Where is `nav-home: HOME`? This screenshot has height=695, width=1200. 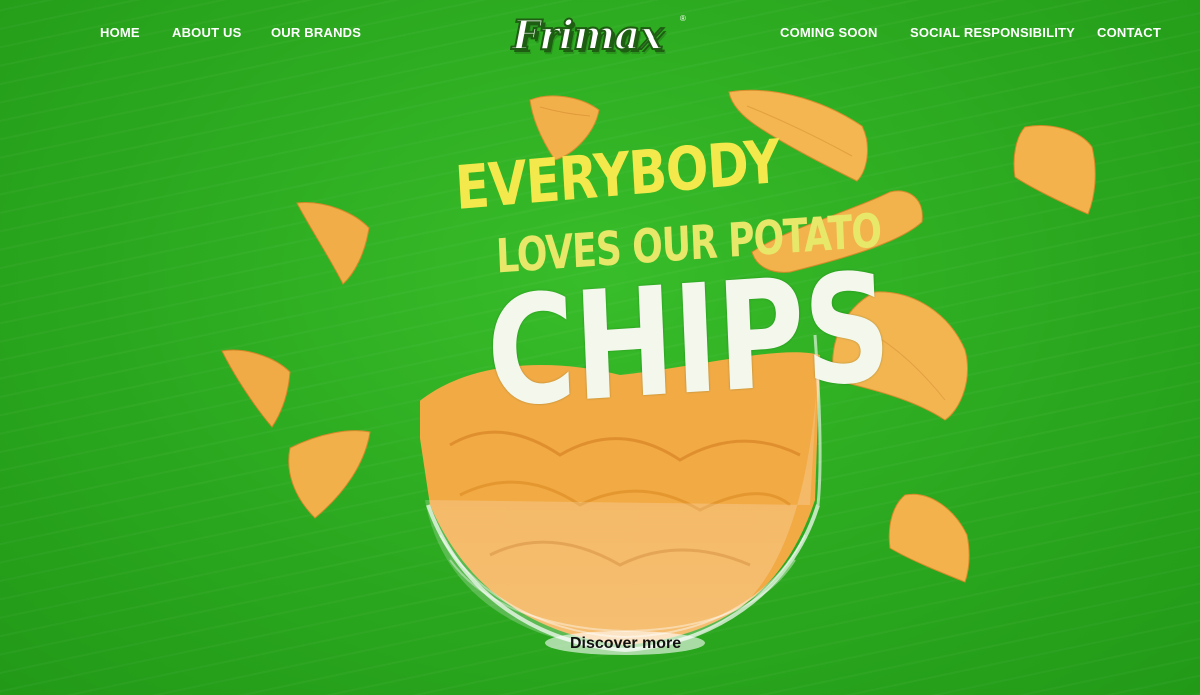
nav-home: HOME is located at coordinates (120, 32).